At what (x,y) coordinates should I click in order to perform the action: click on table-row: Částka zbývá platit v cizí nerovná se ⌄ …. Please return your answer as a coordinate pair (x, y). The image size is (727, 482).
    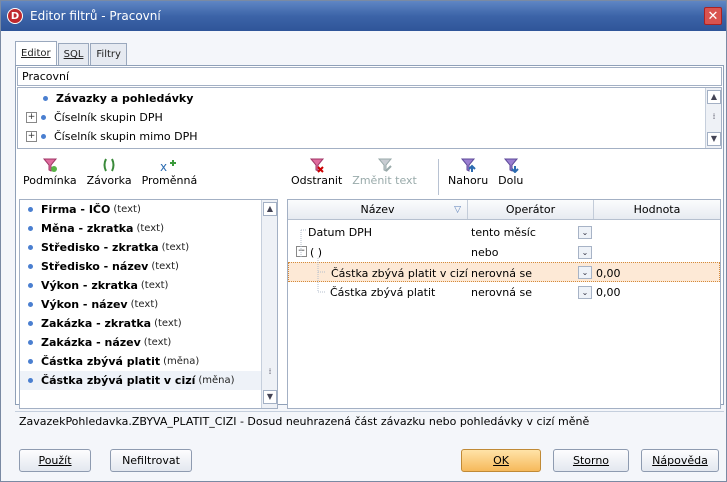
    Looking at the image, I should click on (504, 272).